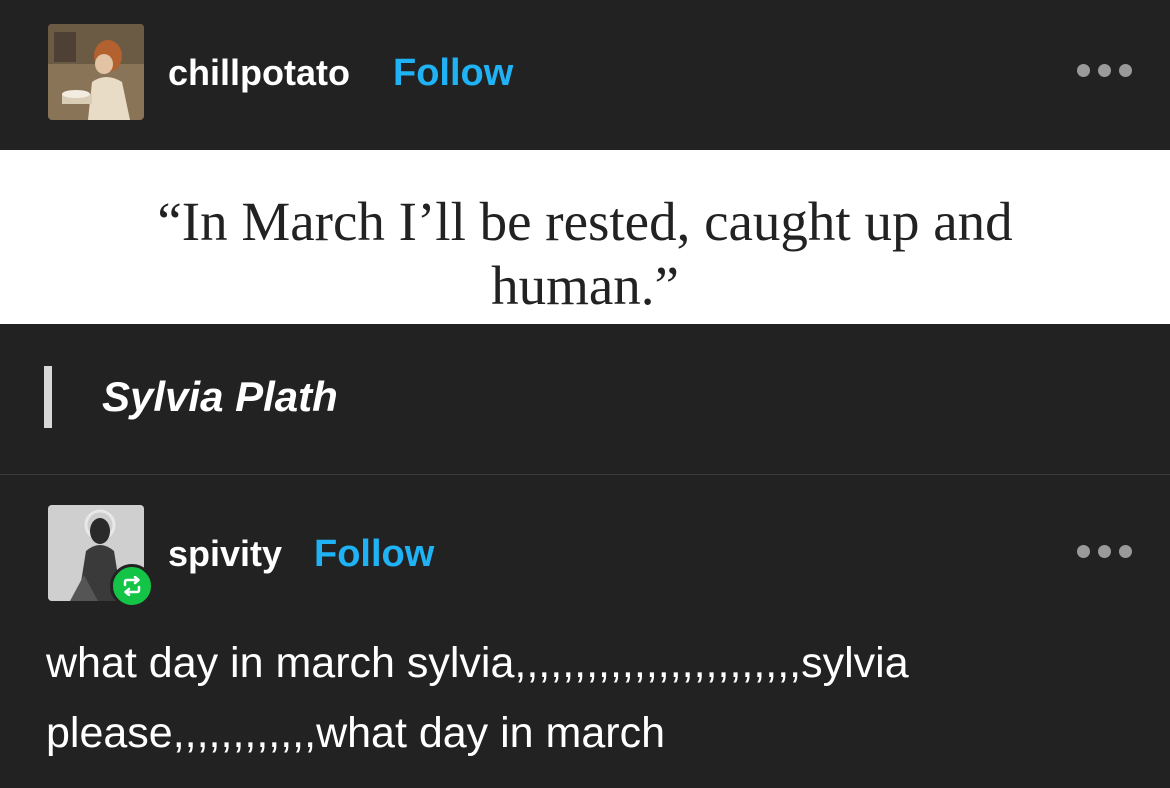 Image resolution: width=1170 pixels, height=788 pixels. Describe the element at coordinates (585, 285) in the screenshot. I see `quote-line: human.”` at that location.